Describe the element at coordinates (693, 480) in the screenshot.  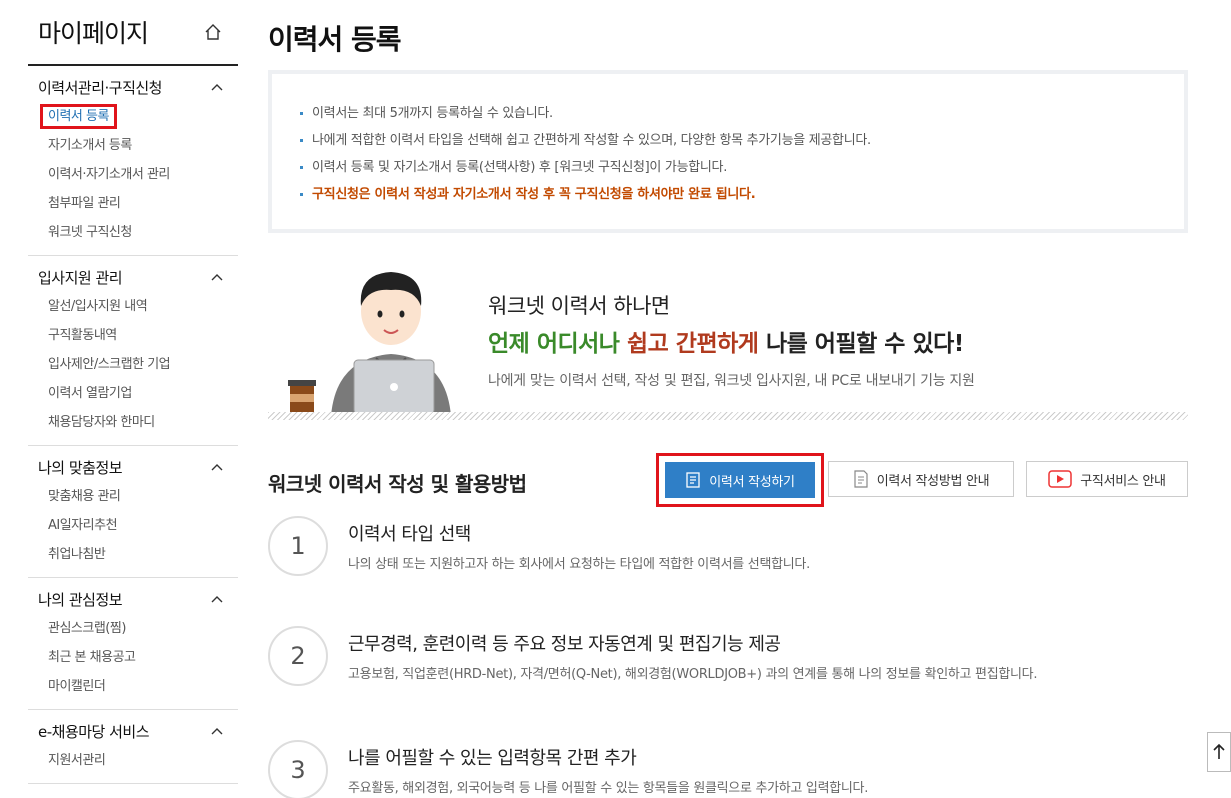
I see `document-icon` at that location.